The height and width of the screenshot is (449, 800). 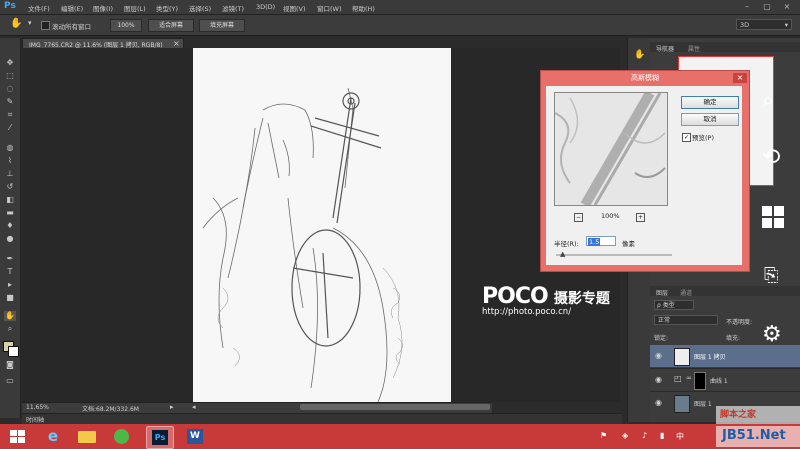 I want to click on radius-input: 1.5, so click(x=601, y=241).